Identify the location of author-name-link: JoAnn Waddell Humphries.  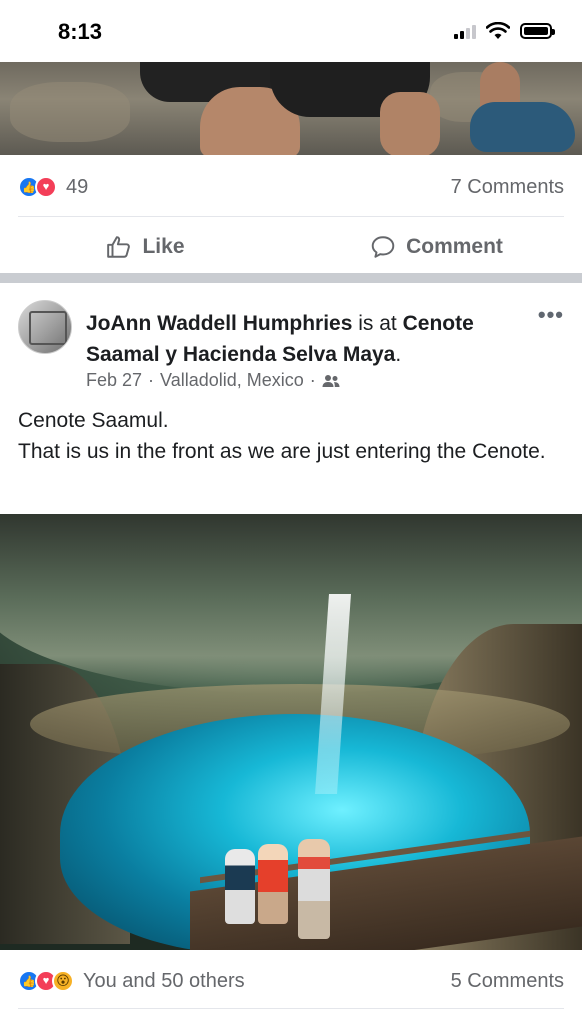
(219, 323).